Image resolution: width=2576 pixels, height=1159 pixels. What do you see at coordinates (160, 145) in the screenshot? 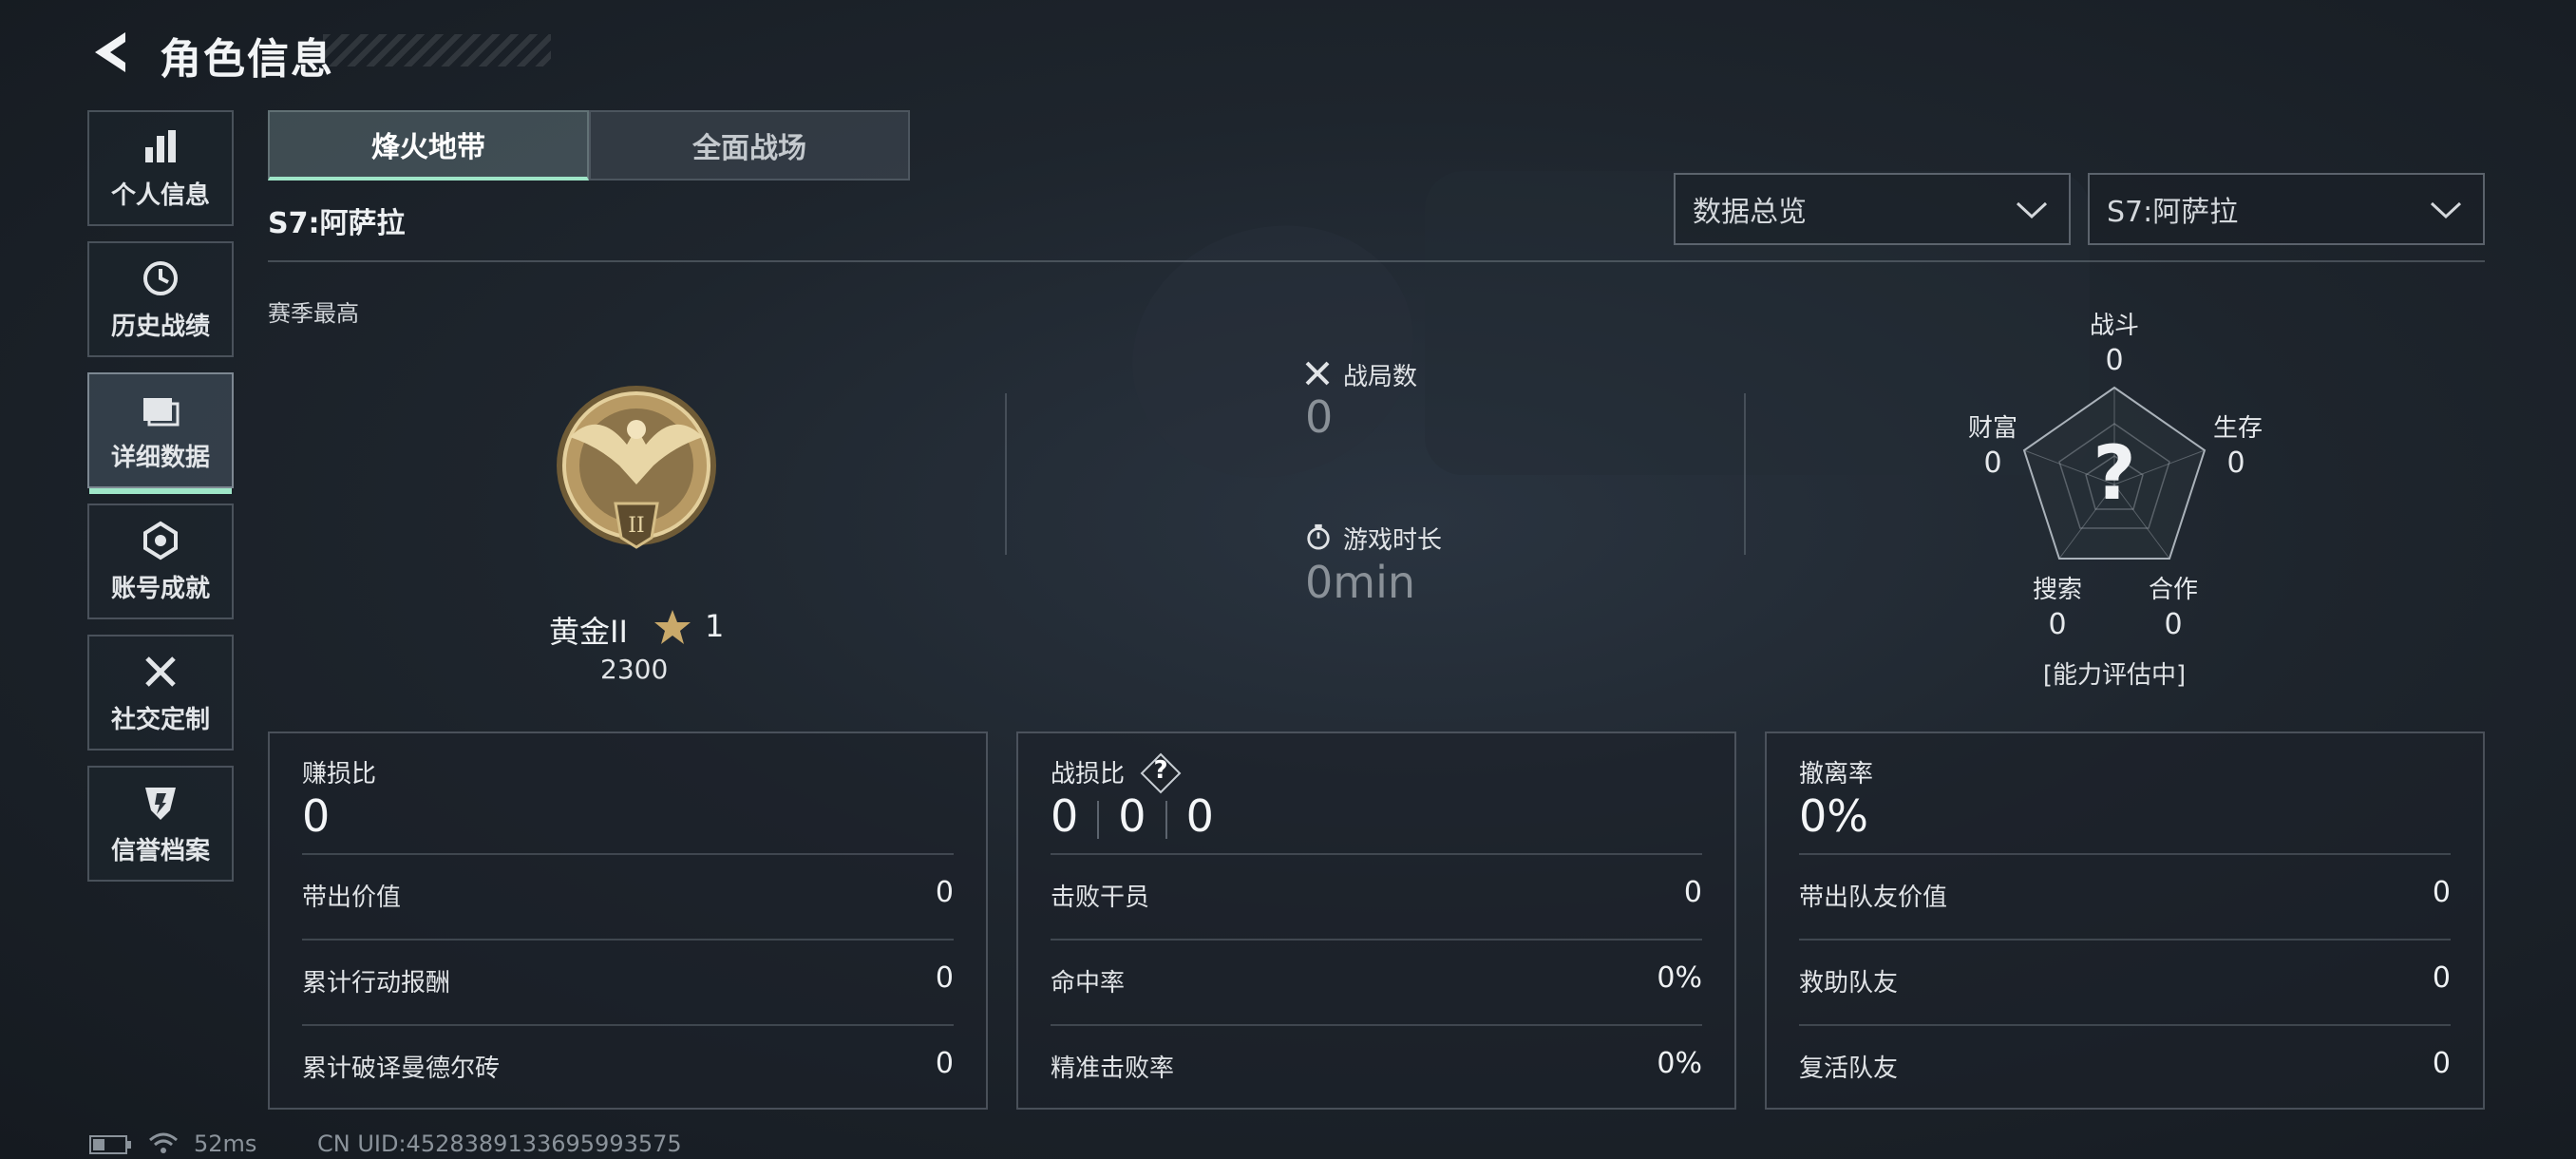
I see `bar-chart-icon` at bounding box center [160, 145].